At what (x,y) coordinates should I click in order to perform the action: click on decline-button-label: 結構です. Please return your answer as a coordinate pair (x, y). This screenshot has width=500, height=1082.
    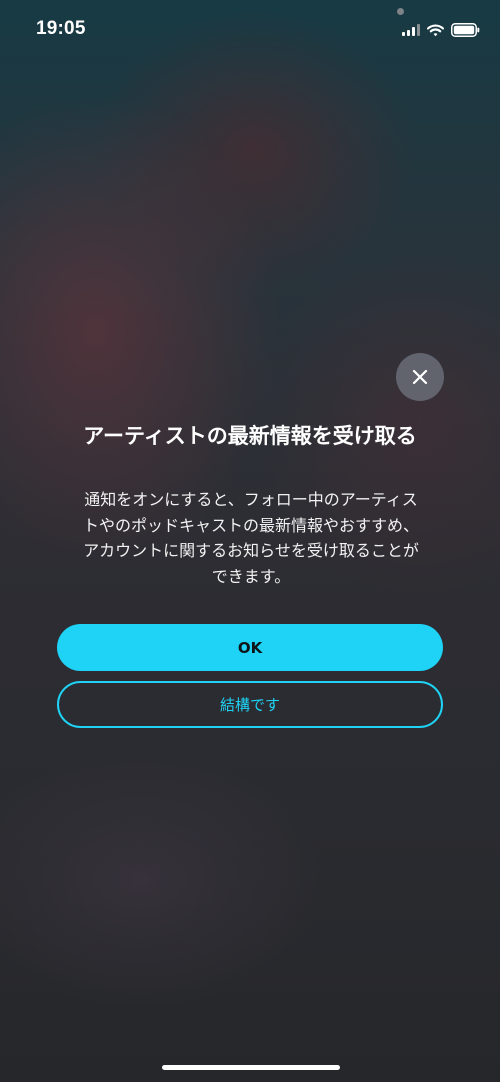
    Looking at the image, I should click on (249, 705).